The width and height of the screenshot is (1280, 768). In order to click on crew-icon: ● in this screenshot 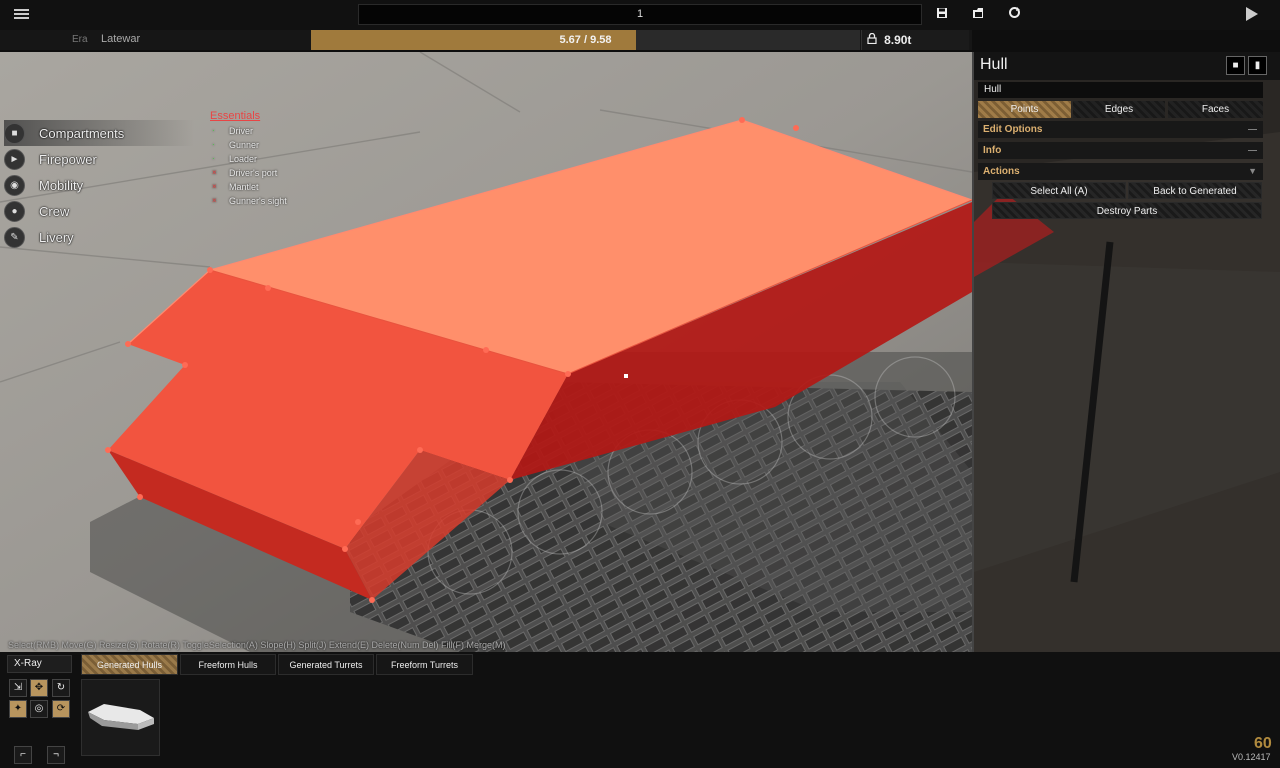, I will do `click(14, 211)`.